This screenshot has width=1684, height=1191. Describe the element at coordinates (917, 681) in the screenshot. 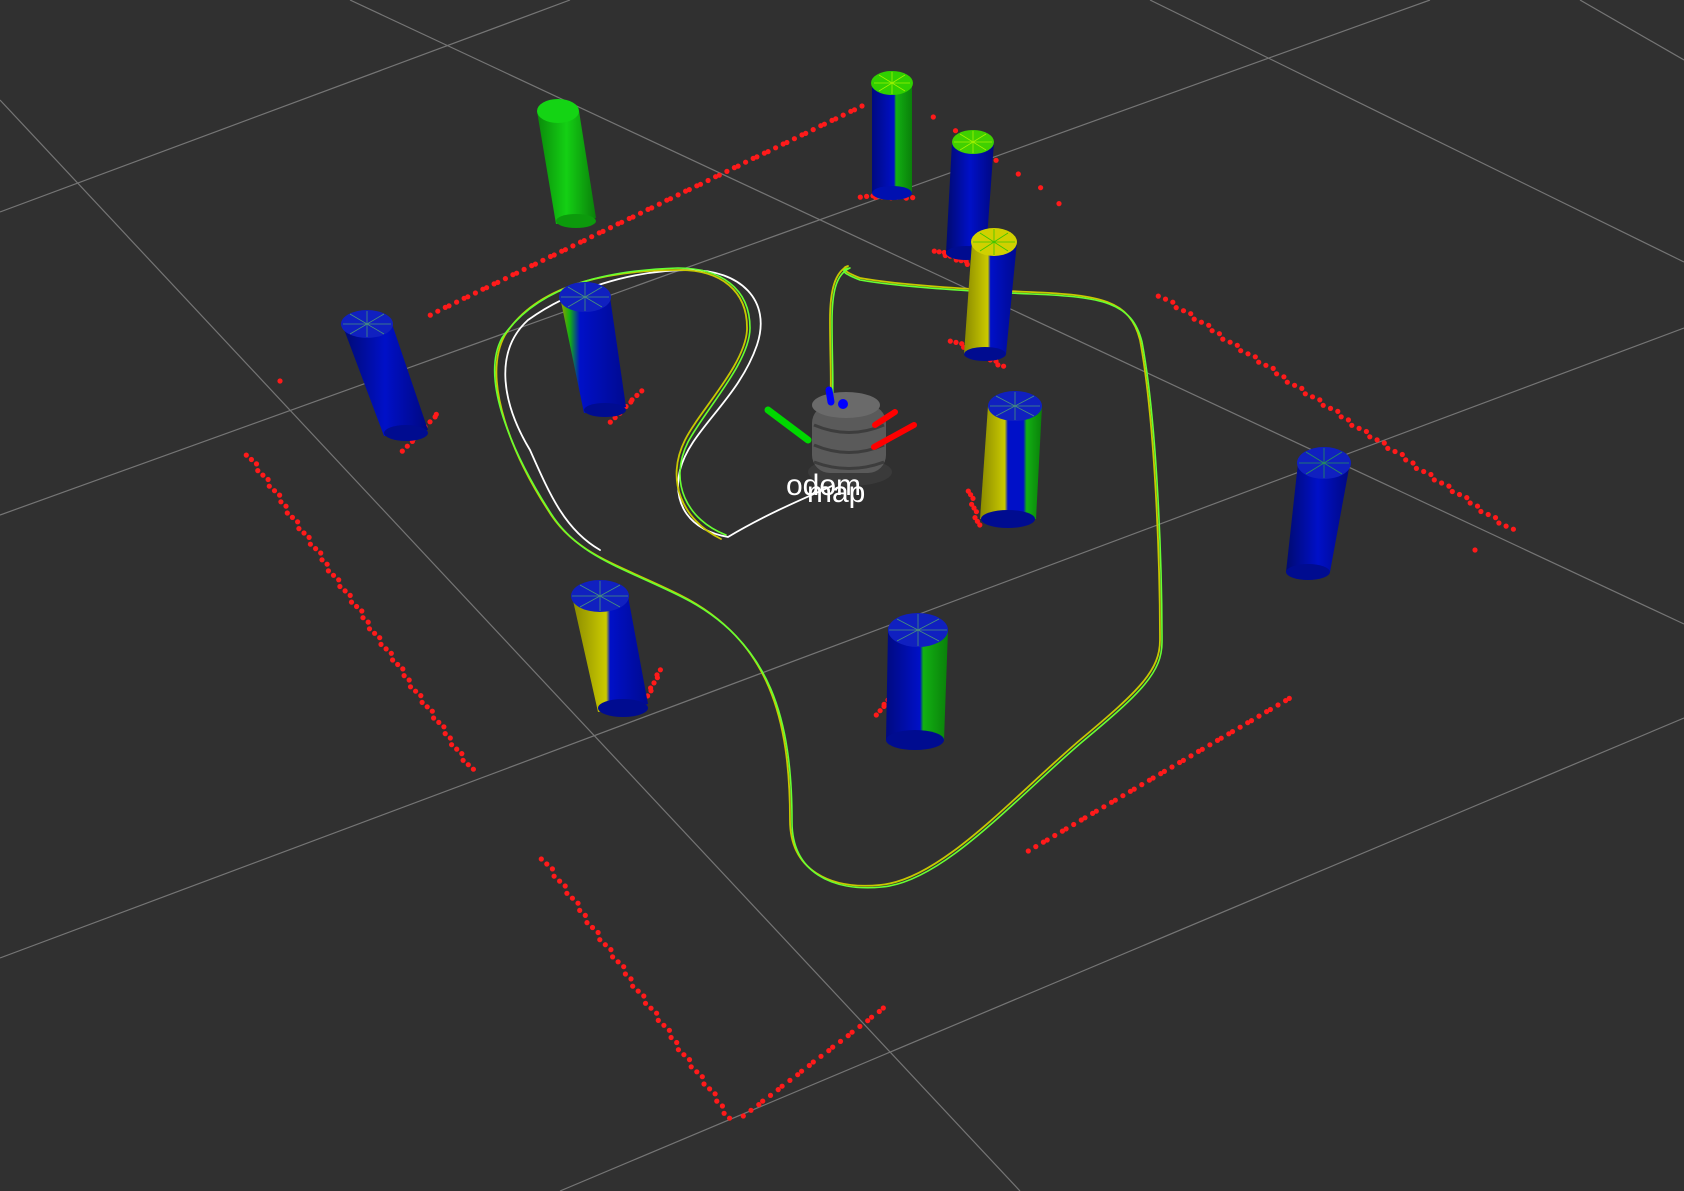

I see `pillar-blue-green-bottom-center` at that location.